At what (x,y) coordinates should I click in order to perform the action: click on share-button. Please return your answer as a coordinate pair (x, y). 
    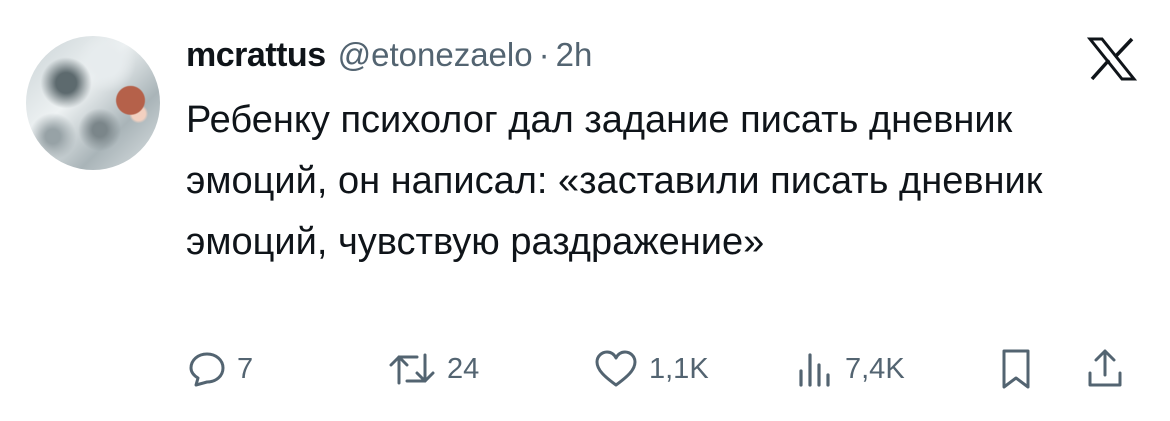
    Looking at the image, I should click on (1105, 369).